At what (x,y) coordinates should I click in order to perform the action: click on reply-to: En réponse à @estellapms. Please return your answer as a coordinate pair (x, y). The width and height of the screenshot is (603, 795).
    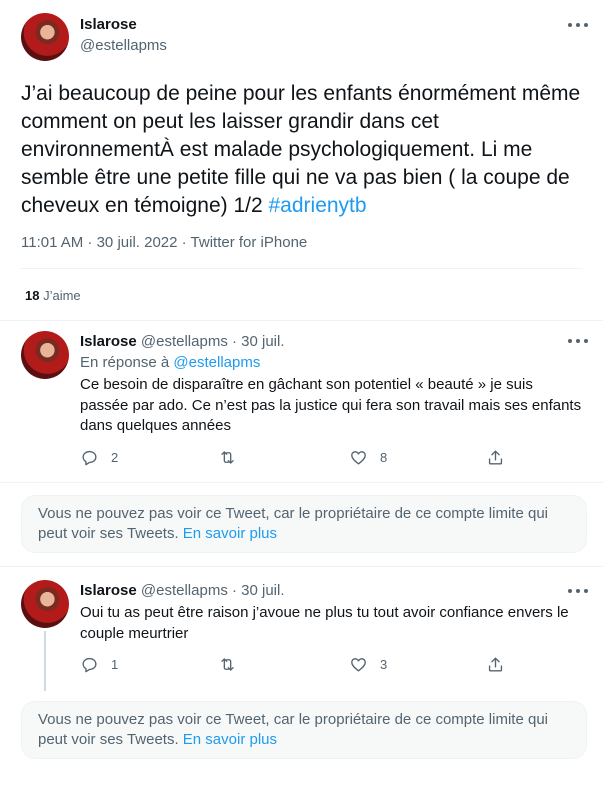
    Looking at the image, I should click on (170, 362).